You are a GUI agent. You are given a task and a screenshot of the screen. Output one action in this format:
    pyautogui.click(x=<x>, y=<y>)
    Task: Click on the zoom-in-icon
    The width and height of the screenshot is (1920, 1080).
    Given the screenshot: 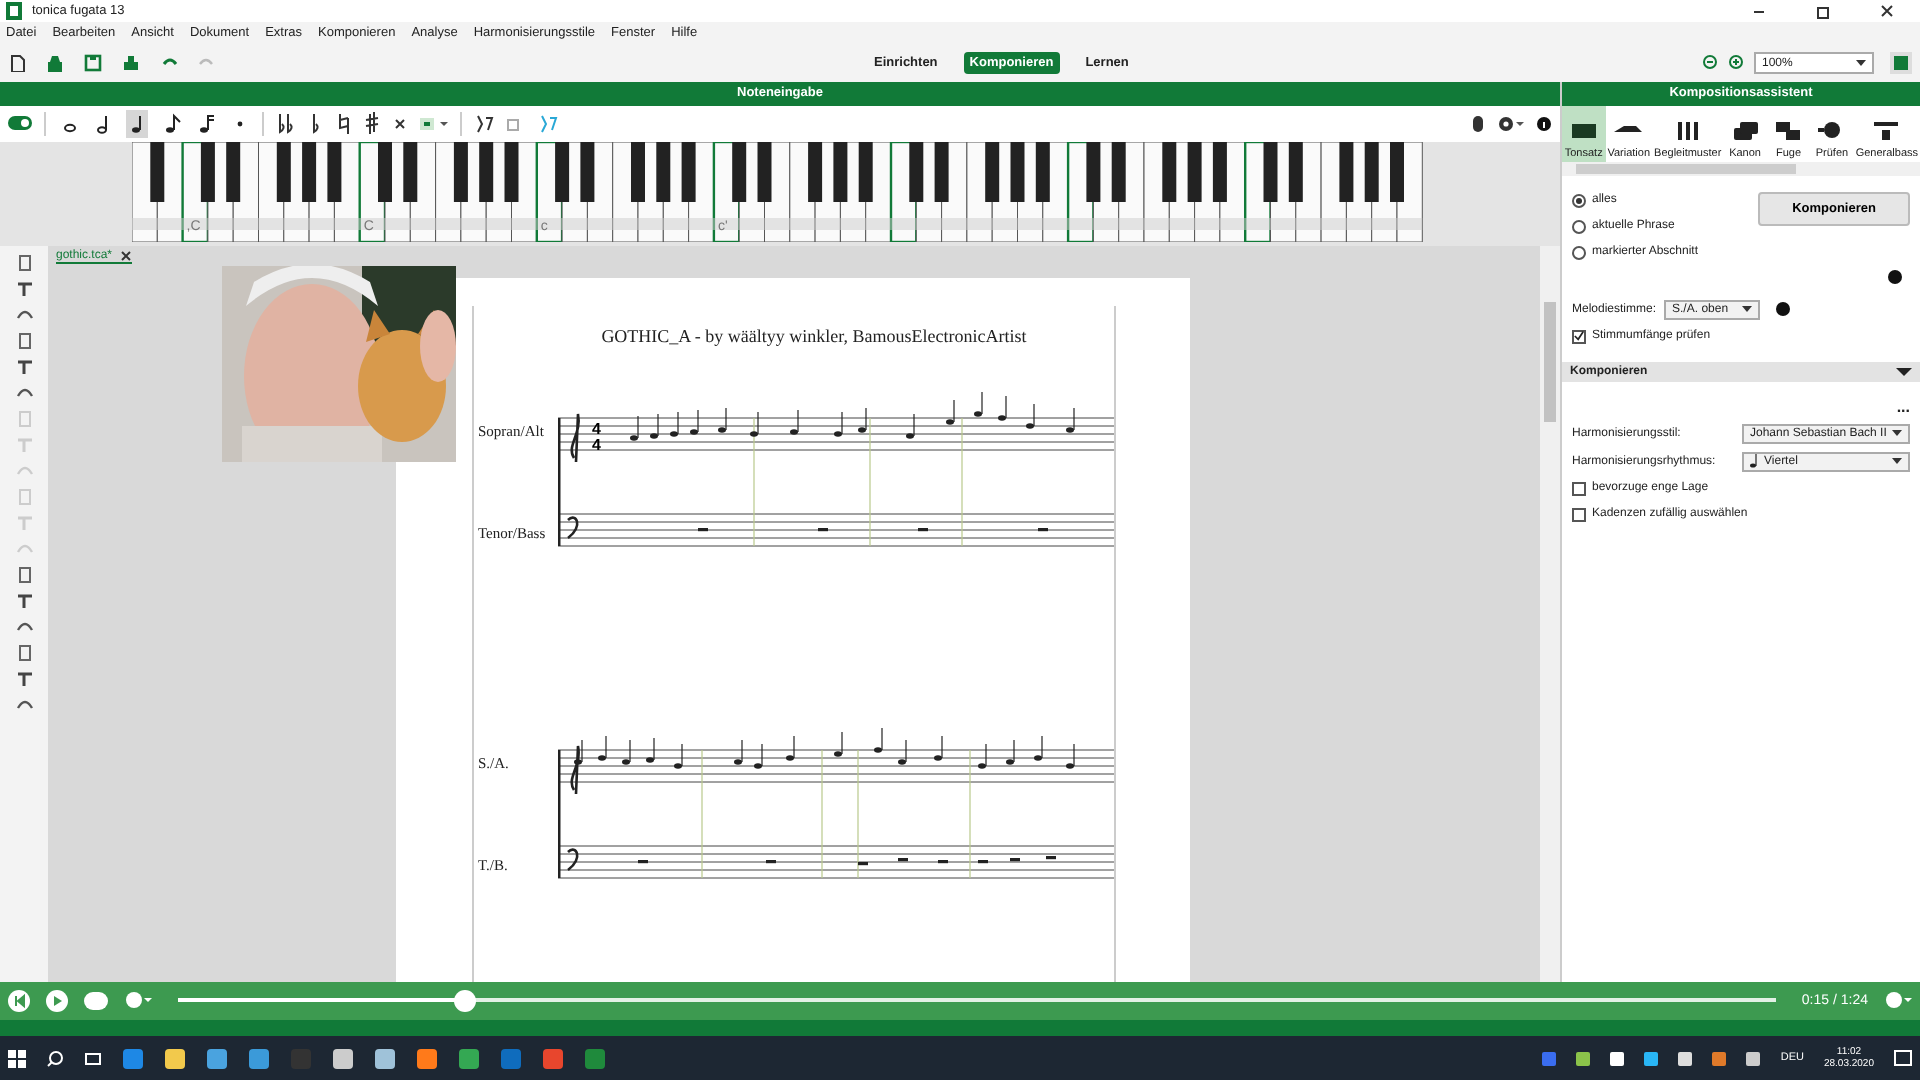 What is the action you would take?
    pyautogui.click(x=1737, y=63)
    